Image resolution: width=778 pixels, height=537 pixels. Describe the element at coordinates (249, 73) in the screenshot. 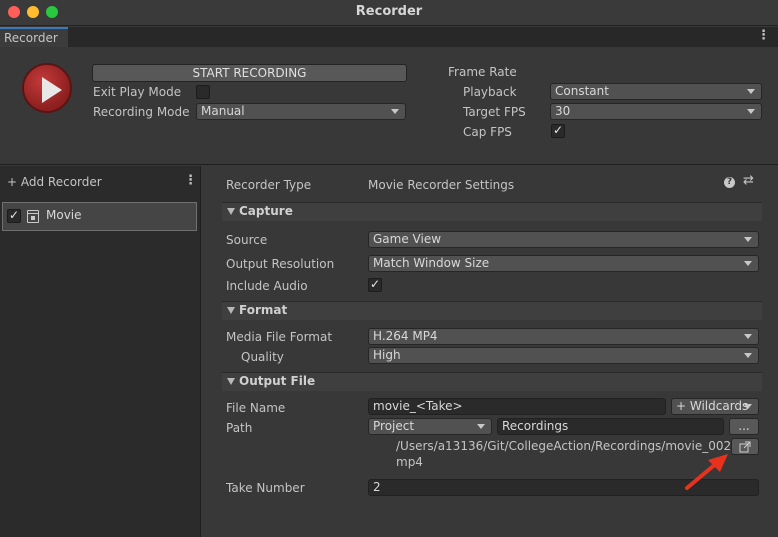

I see `start-recording-button: START RECORDING` at that location.